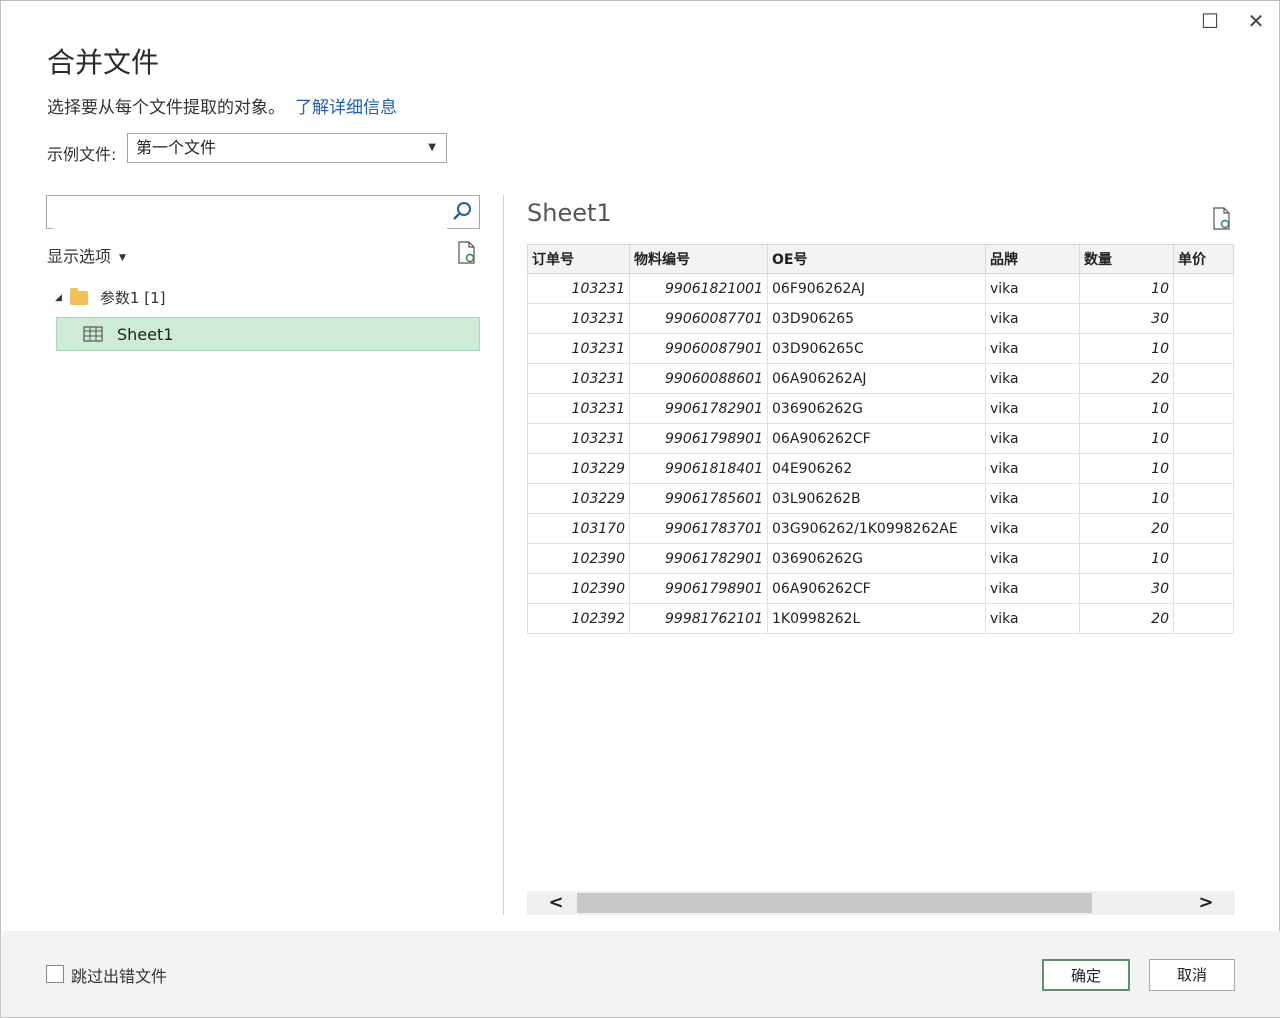  Describe the element at coordinates (132, 298) in the screenshot. I see `folder-label: 参数1 [1]` at that location.